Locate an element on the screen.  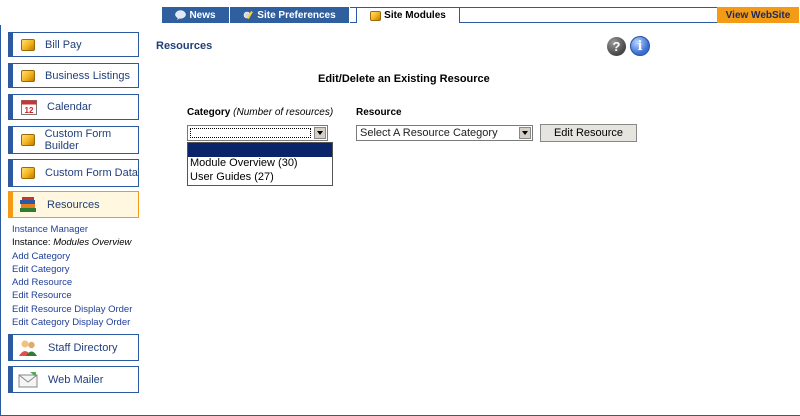
category-option: Module Overview (30) is located at coordinates (260, 164).